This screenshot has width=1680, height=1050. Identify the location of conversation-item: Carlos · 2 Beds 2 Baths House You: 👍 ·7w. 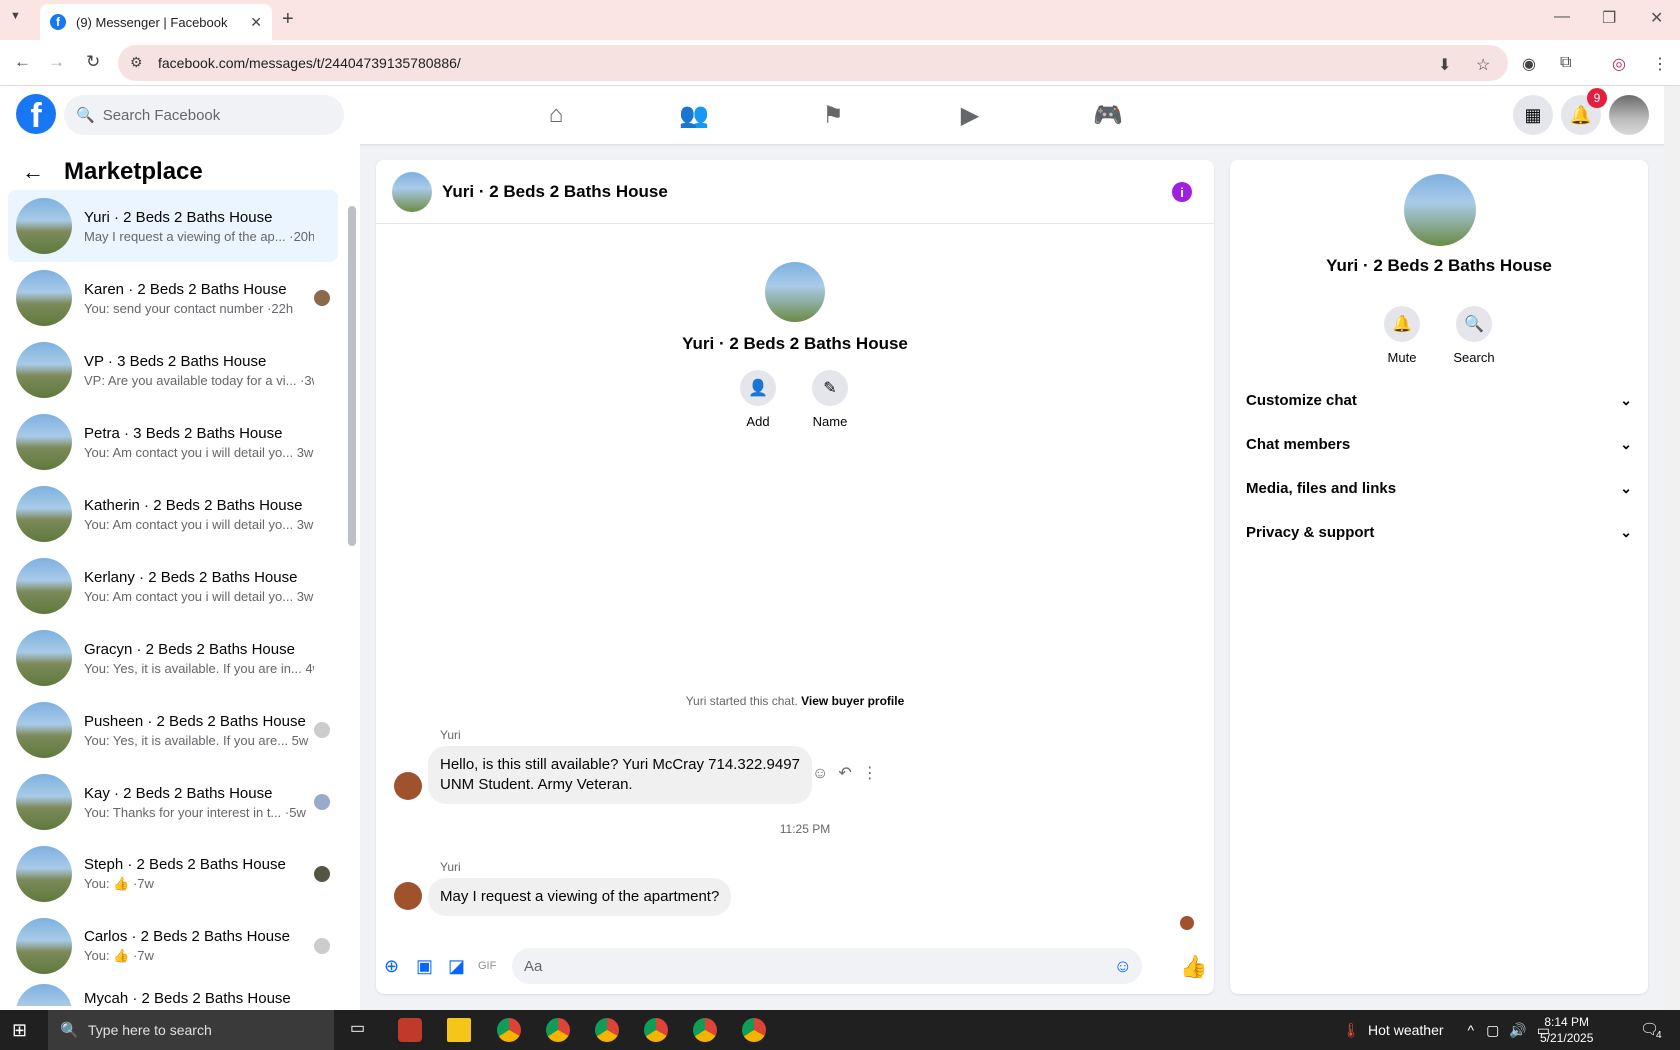
(173, 946).